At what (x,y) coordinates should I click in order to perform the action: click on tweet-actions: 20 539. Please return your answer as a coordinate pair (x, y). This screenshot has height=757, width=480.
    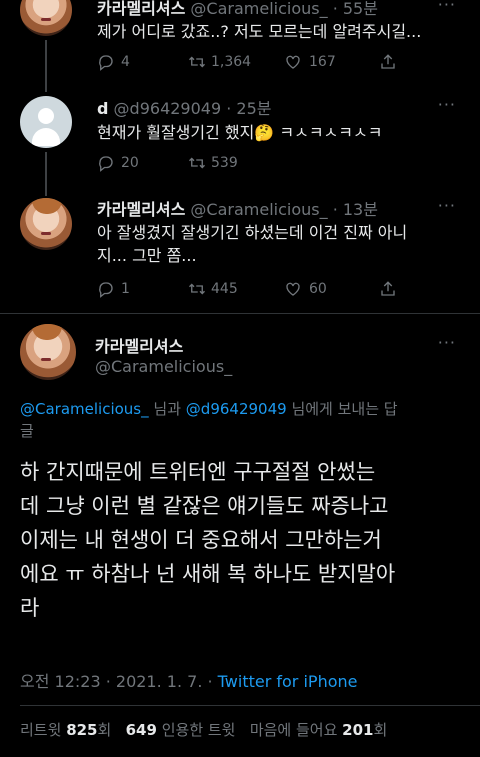
    Looking at the image, I should click on (190, 163).